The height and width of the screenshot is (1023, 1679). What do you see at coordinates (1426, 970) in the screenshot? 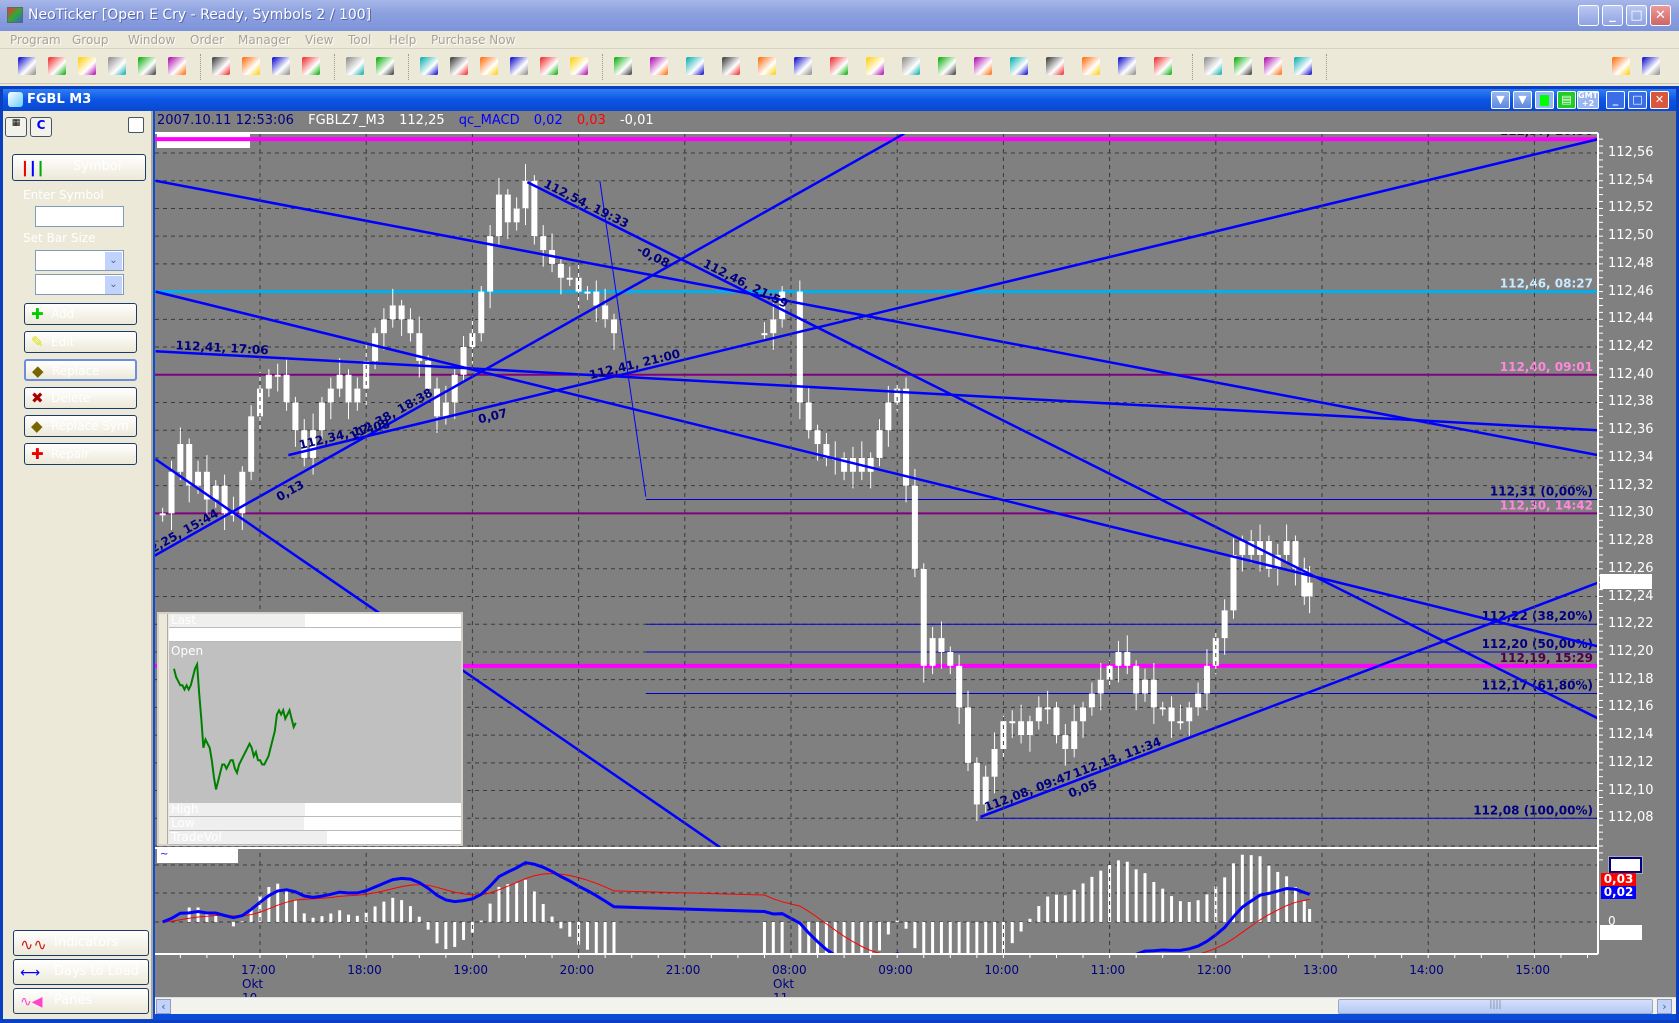
I see `time-tick-label: 14:00` at bounding box center [1426, 970].